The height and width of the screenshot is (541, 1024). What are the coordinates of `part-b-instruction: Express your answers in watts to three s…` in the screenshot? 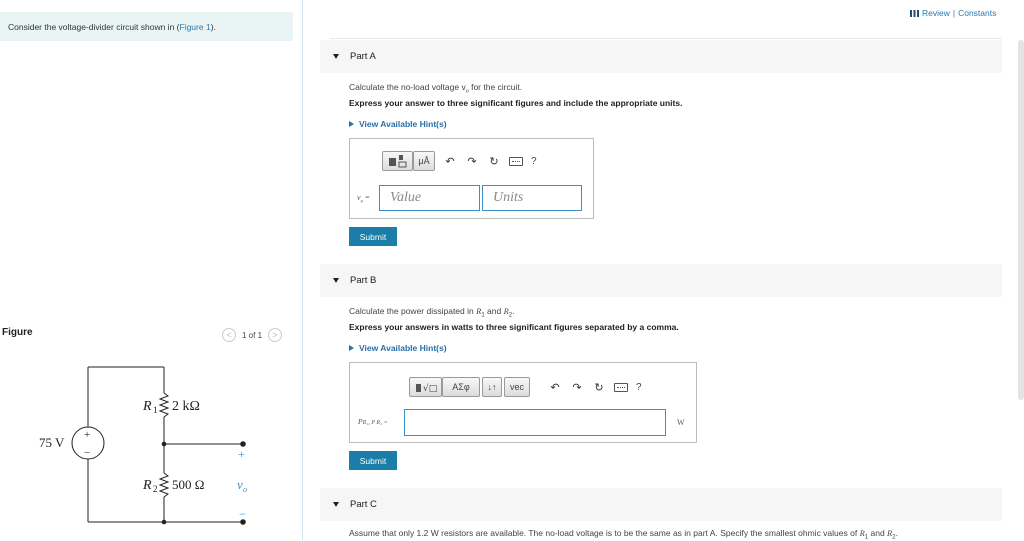 It's located at (514, 327).